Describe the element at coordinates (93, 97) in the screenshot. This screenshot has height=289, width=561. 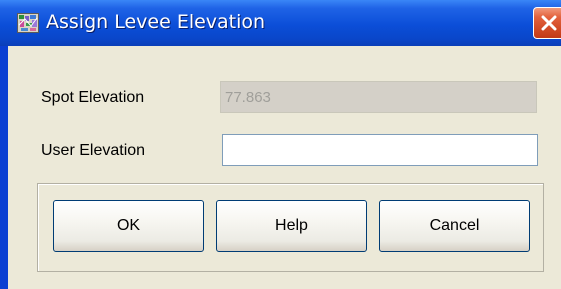
I see `spot-elevation-label: Spot Elevation` at that location.